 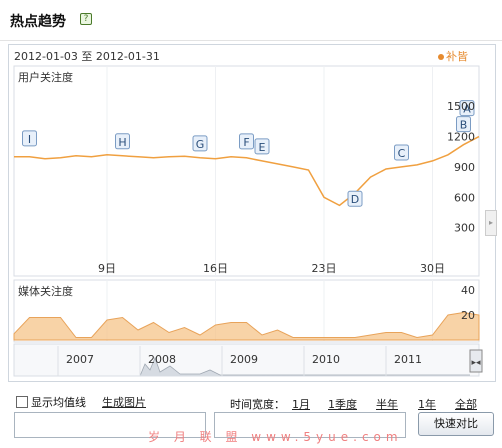 I want to click on media-y-tick: 40, so click(x=468, y=290).